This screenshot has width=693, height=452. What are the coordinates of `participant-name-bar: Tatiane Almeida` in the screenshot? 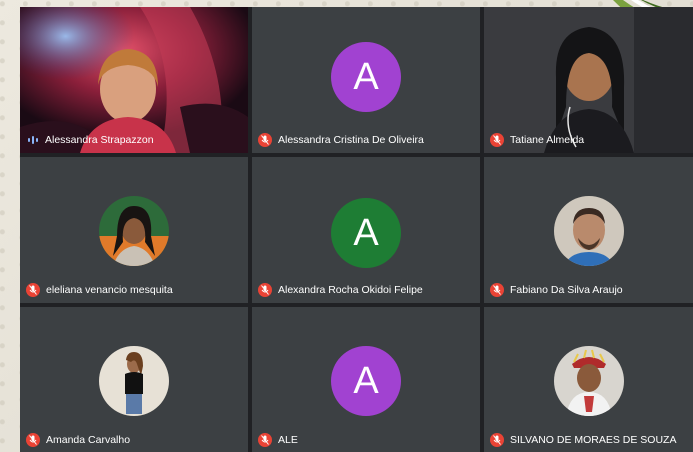 It's located at (537, 140).